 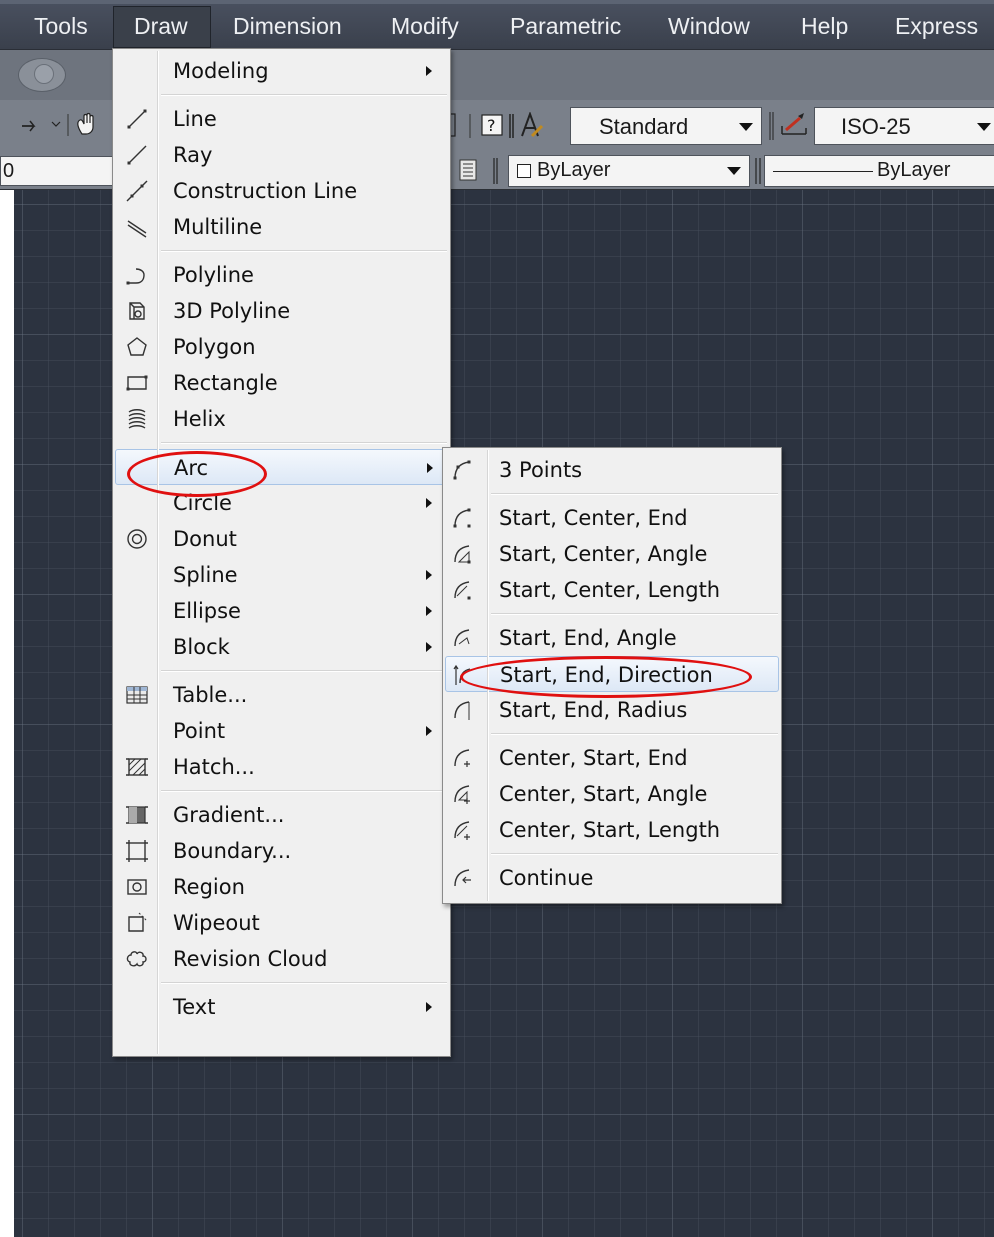 I want to click on helix-icon, so click(x=137, y=419).